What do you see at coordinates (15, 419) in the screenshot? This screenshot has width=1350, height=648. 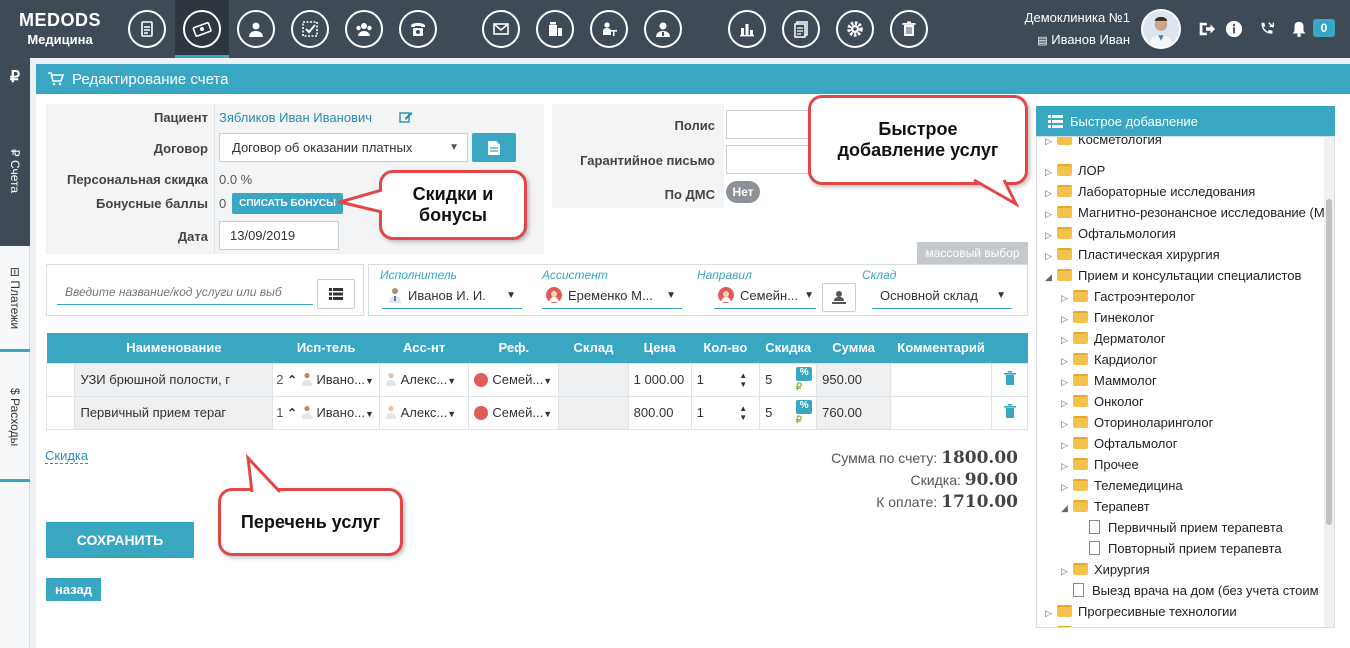 I see `sidebar-tab-expenses: $ Расходы` at bounding box center [15, 419].